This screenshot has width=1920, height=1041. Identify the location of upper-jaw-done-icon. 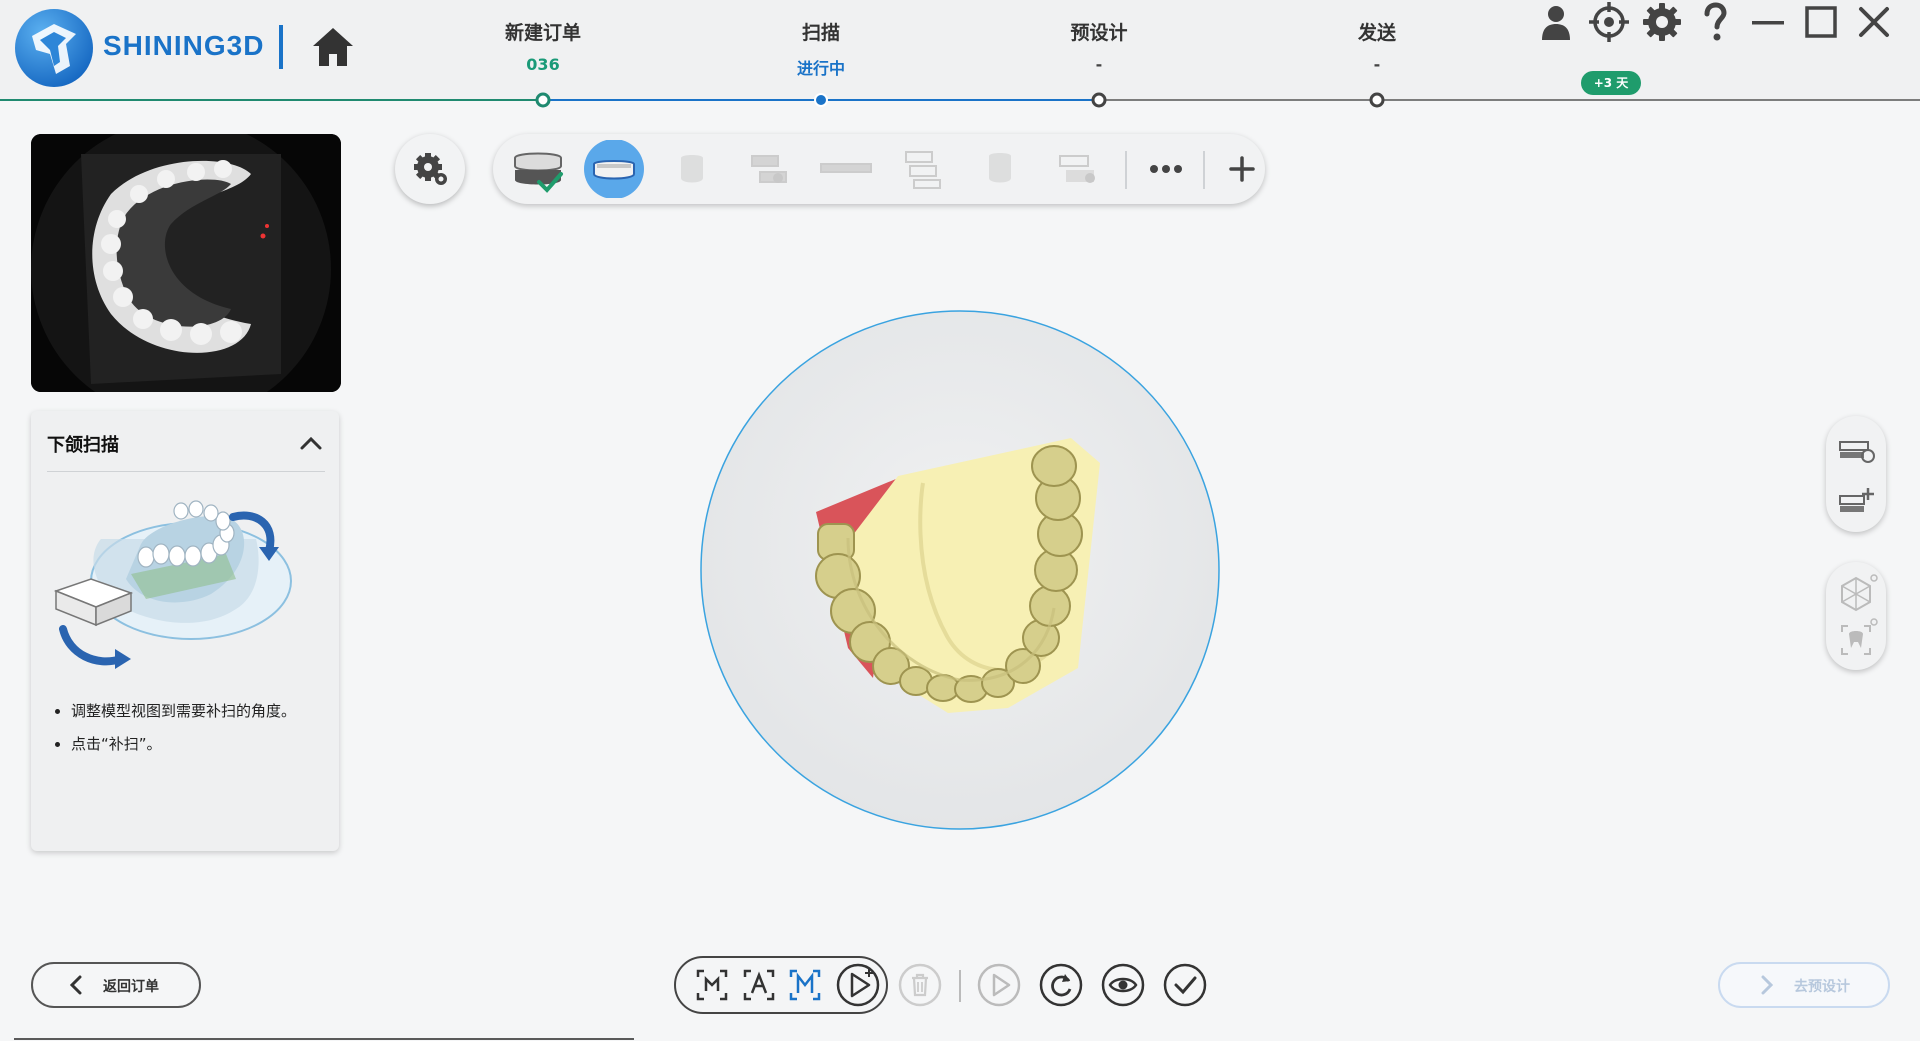
(538, 169).